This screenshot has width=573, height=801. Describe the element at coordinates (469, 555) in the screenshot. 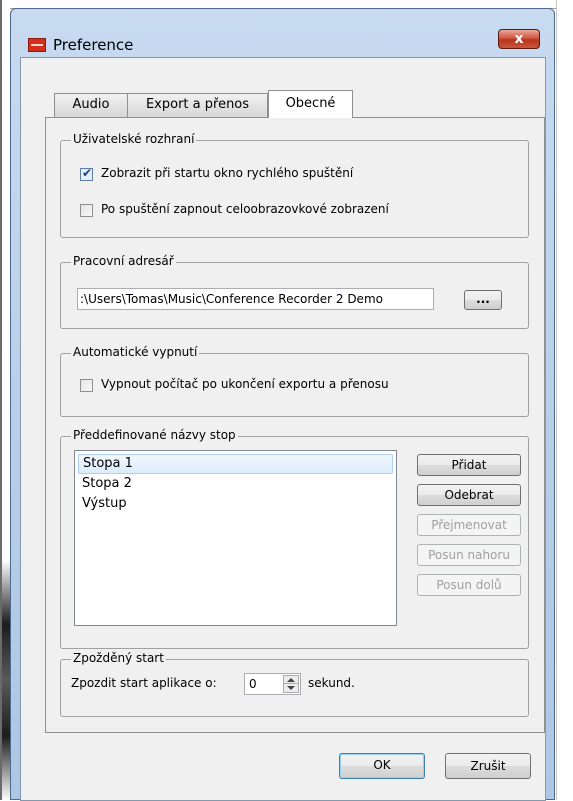

I see `move-up-button: Posun nahoru` at that location.